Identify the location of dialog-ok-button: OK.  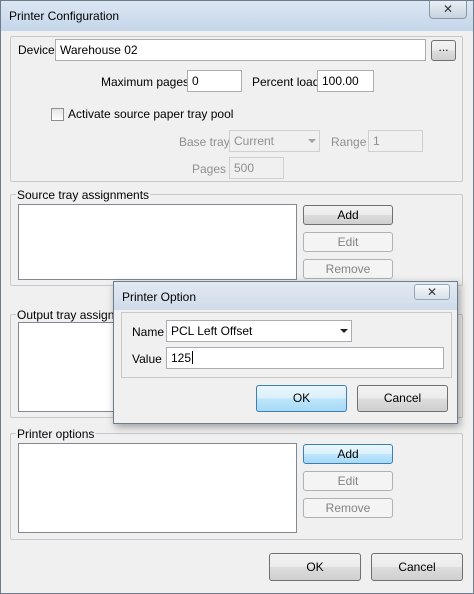
(301, 398).